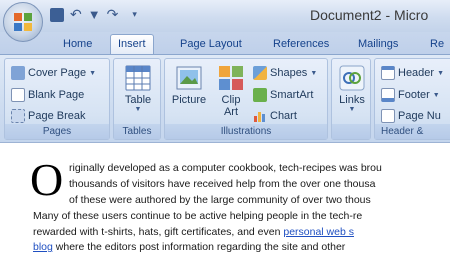 This screenshot has width=450, height=267. What do you see at coordinates (246, 131) in the screenshot?
I see `illustrations-group-label: Illustrations` at bounding box center [246, 131].